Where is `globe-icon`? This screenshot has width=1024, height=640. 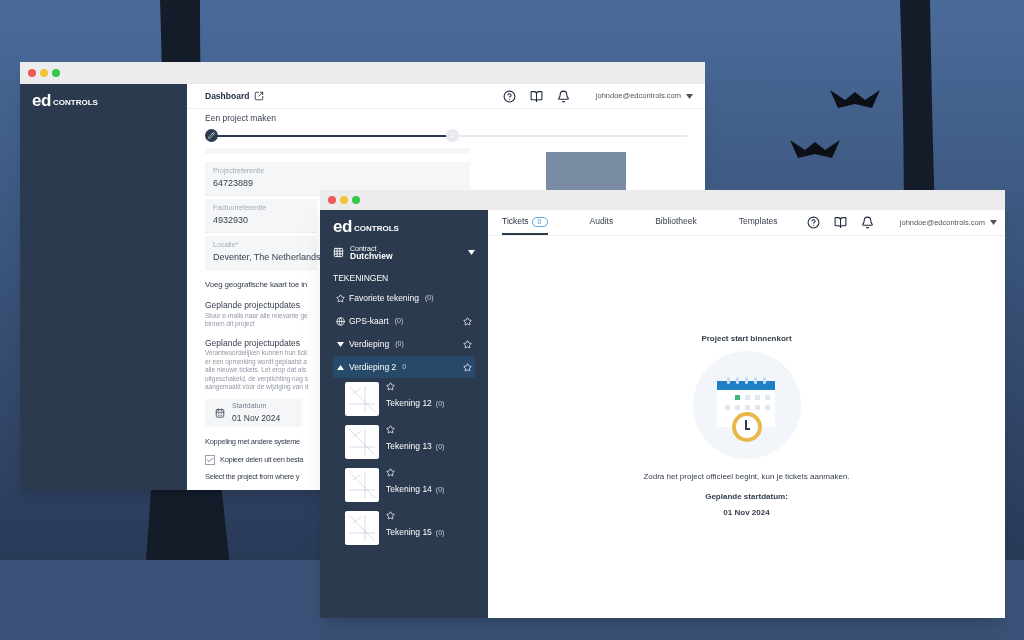
globe-icon is located at coordinates (340, 321).